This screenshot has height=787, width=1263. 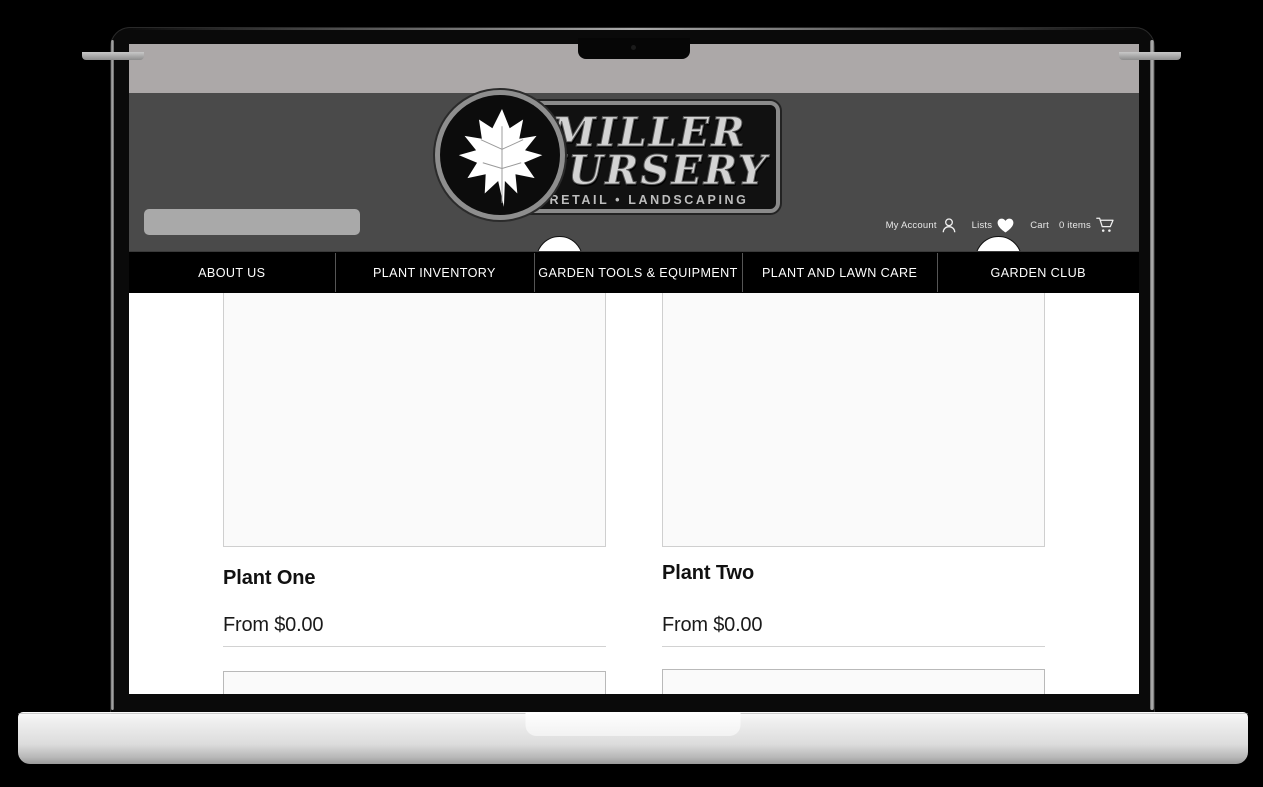 I want to click on account-bar: My Account Lists Cart 0 items, so click(x=1000, y=225).